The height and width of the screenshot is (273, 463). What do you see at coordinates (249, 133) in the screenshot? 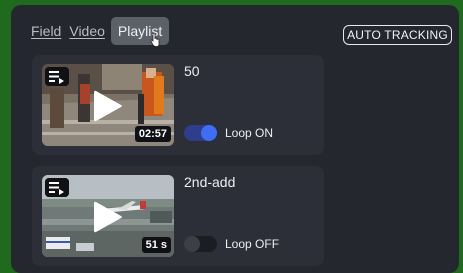
I see `loop-label: Loop ON` at bounding box center [249, 133].